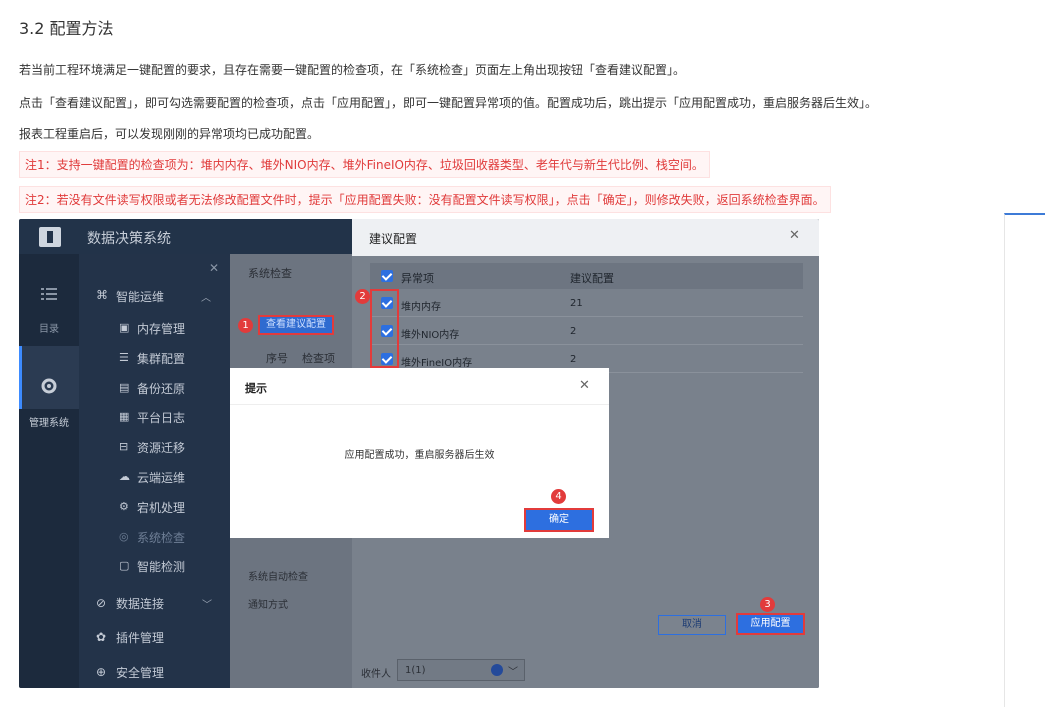 Image resolution: width=1045 pixels, height=707 pixels. What do you see at coordinates (245, 325) in the screenshot?
I see `step-badge-1: 1` at bounding box center [245, 325].